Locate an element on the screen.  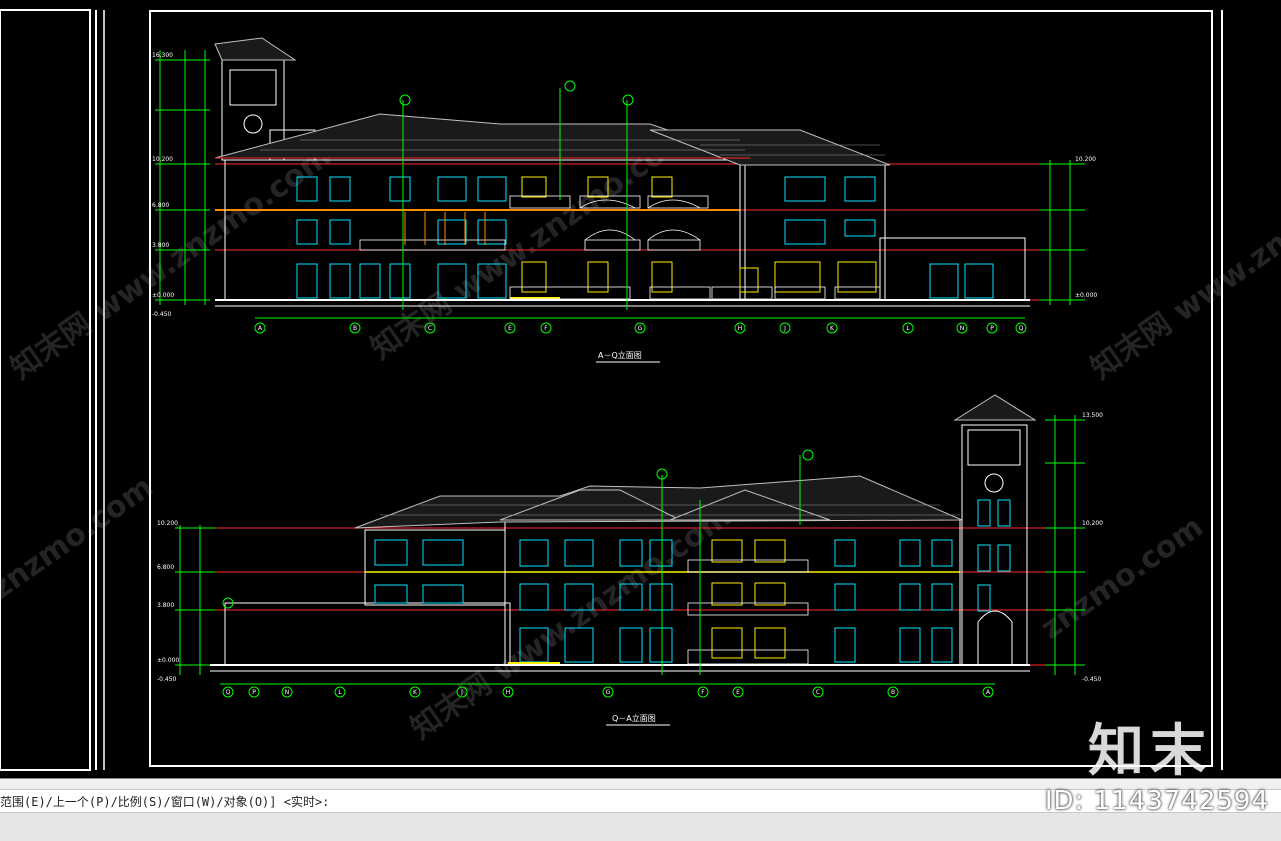
bot-level-r5: -0.450 is located at coordinates (1092, 679).